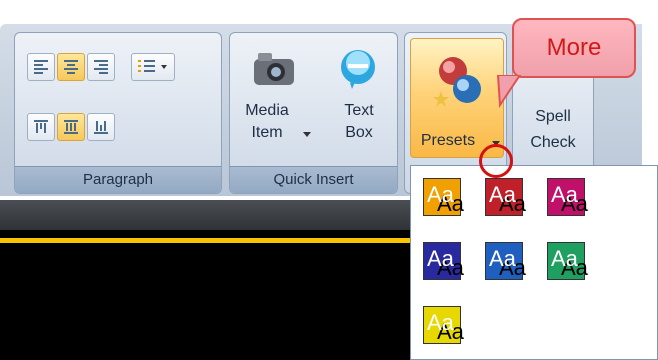 This screenshot has width=658, height=360. What do you see at coordinates (505, 261) in the screenshot?
I see `preset-swatch-blue: Aa Aa` at bounding box center [505, 261].